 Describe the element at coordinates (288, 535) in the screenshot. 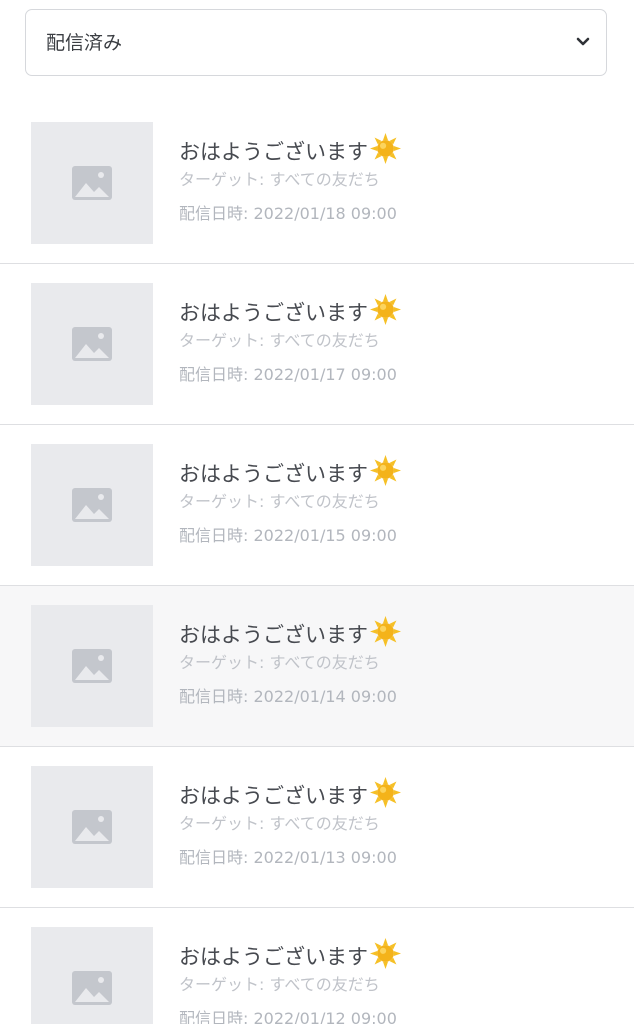

I see `message-date: 配信日時: 2022/01/15 09:00` at that location.